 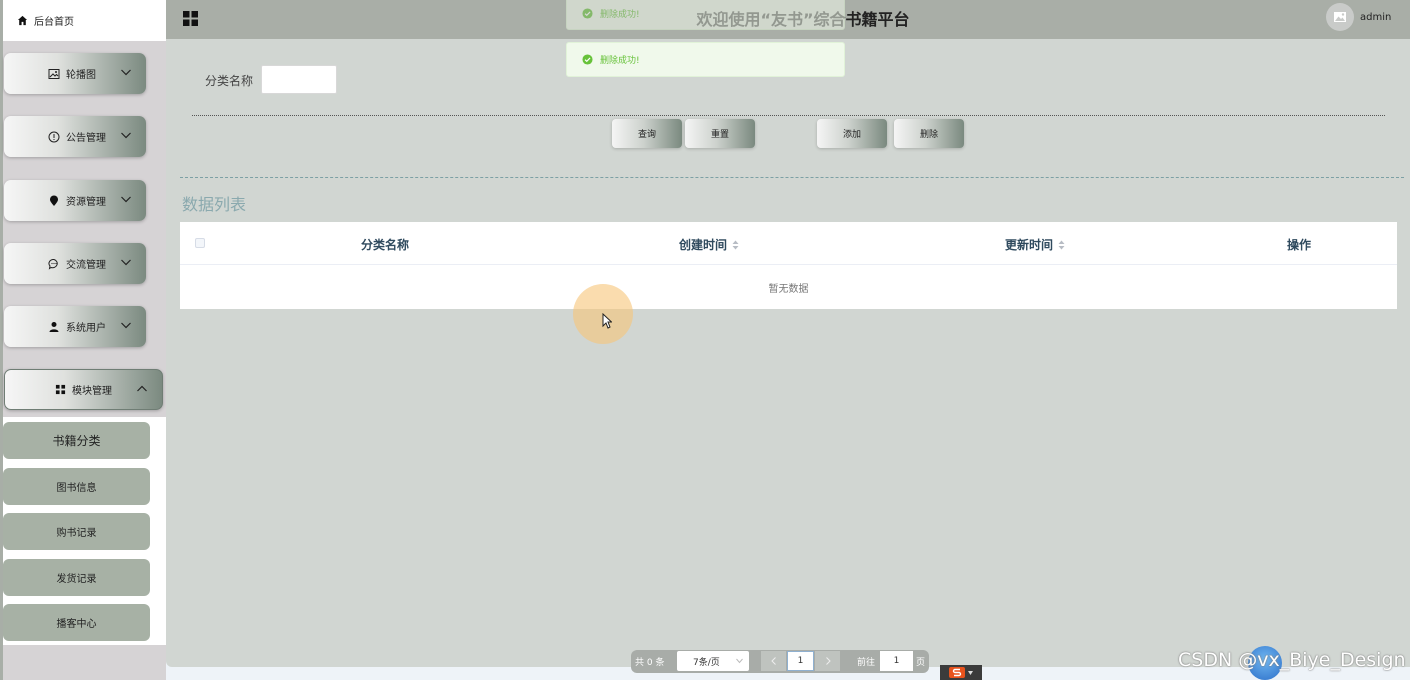 What do you see at coordinates (214, 204) in the screenshot?
I see `list-title: 数据列表` at bounding box center [214, 204].